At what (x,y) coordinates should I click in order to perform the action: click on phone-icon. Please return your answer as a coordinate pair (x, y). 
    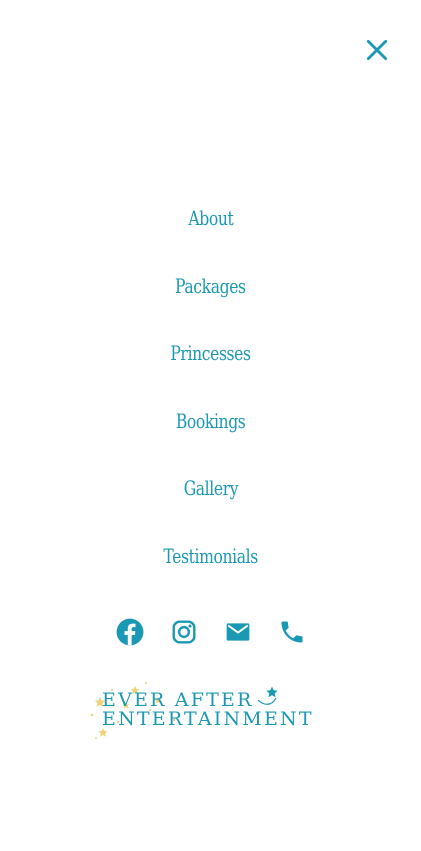
    Looking at the image, I should click on (291, 632).